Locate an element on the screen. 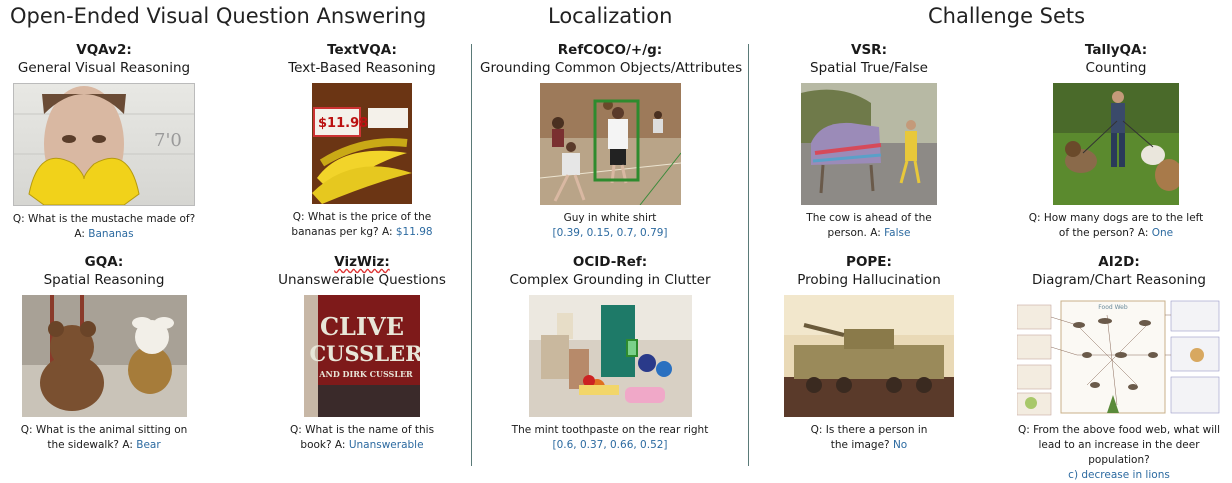 Image resolution: width=1232 pixels, height=483 pixels. dataset-name: TallyQA: is located at coordinates (1116, 50).